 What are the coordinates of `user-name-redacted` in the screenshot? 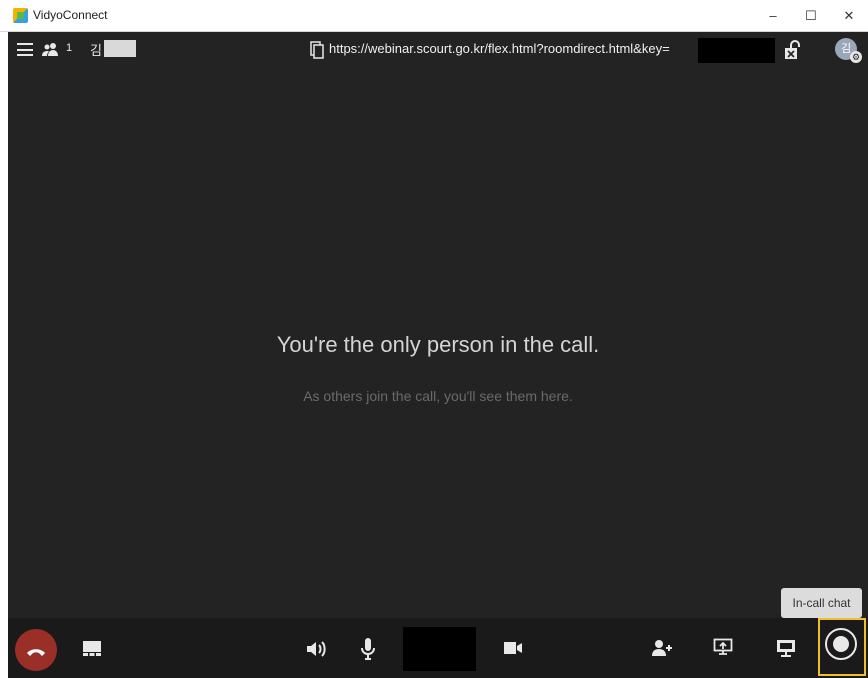 It's located at (120, 48).